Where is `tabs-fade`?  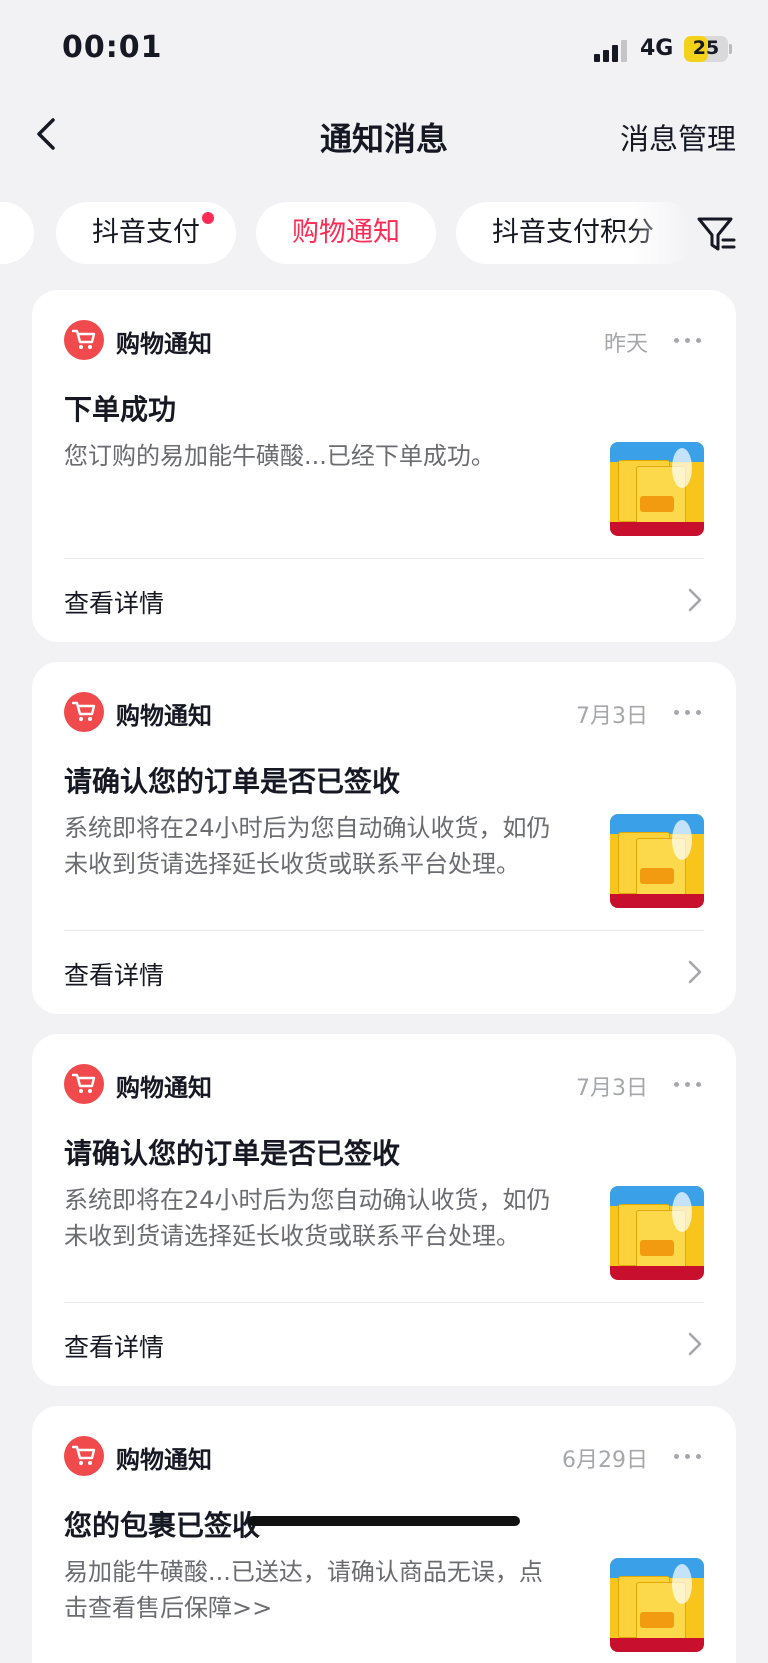 tabs-fade is located at coordinates (660, 233).